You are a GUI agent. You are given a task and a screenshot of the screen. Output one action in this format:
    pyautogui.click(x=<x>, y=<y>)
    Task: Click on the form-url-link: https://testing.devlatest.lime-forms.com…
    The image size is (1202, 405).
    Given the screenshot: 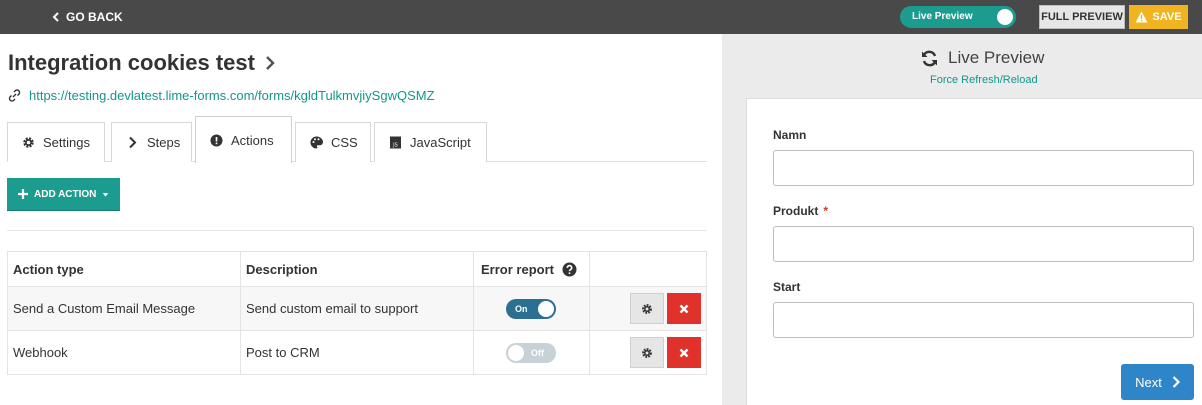 What is the action you would take?
    pyautogui.click(x=232, y=95)
    